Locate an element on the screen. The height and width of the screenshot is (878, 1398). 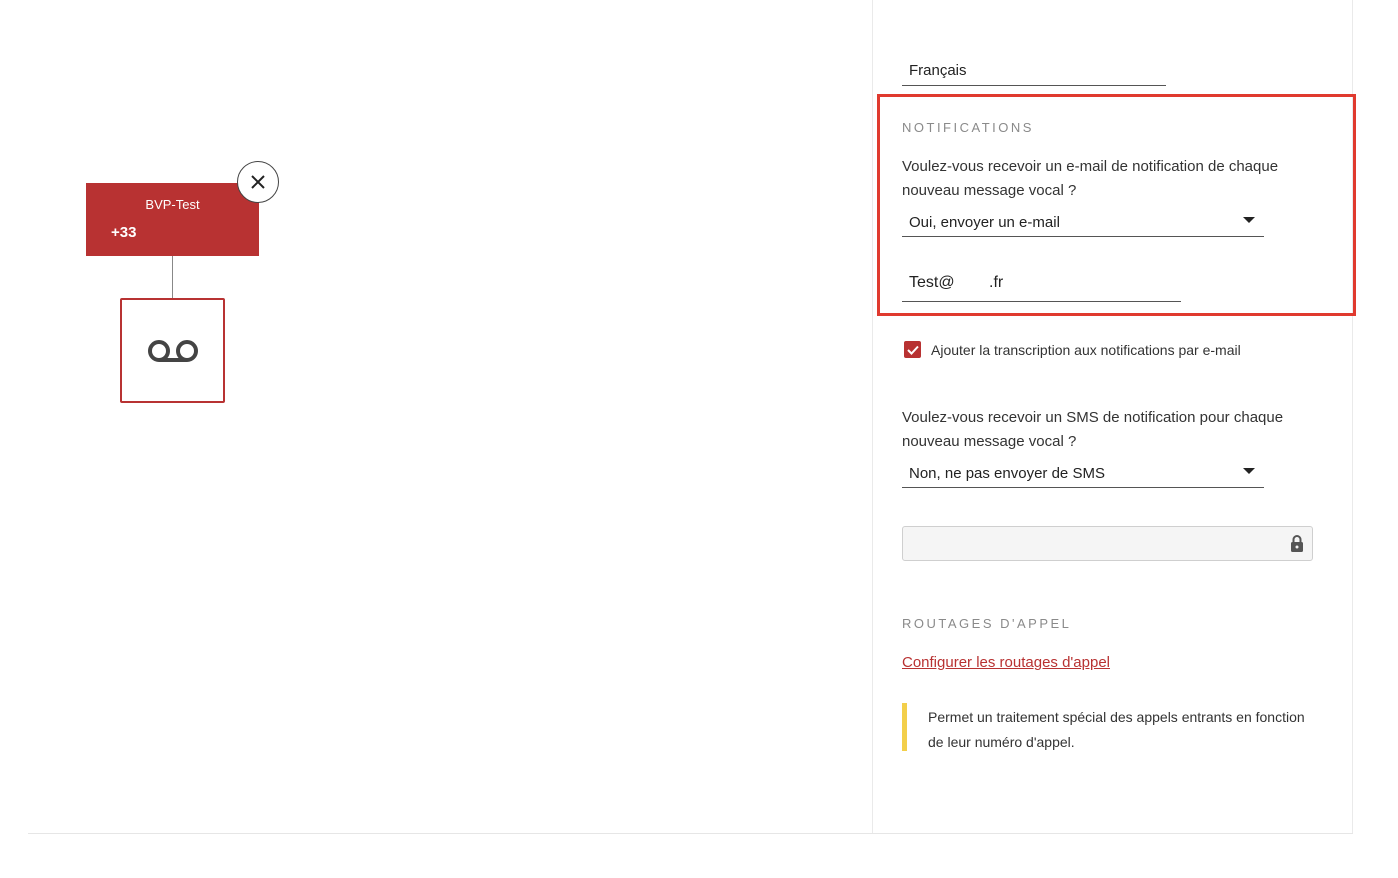
close-button is located at coordinates (258, 182).